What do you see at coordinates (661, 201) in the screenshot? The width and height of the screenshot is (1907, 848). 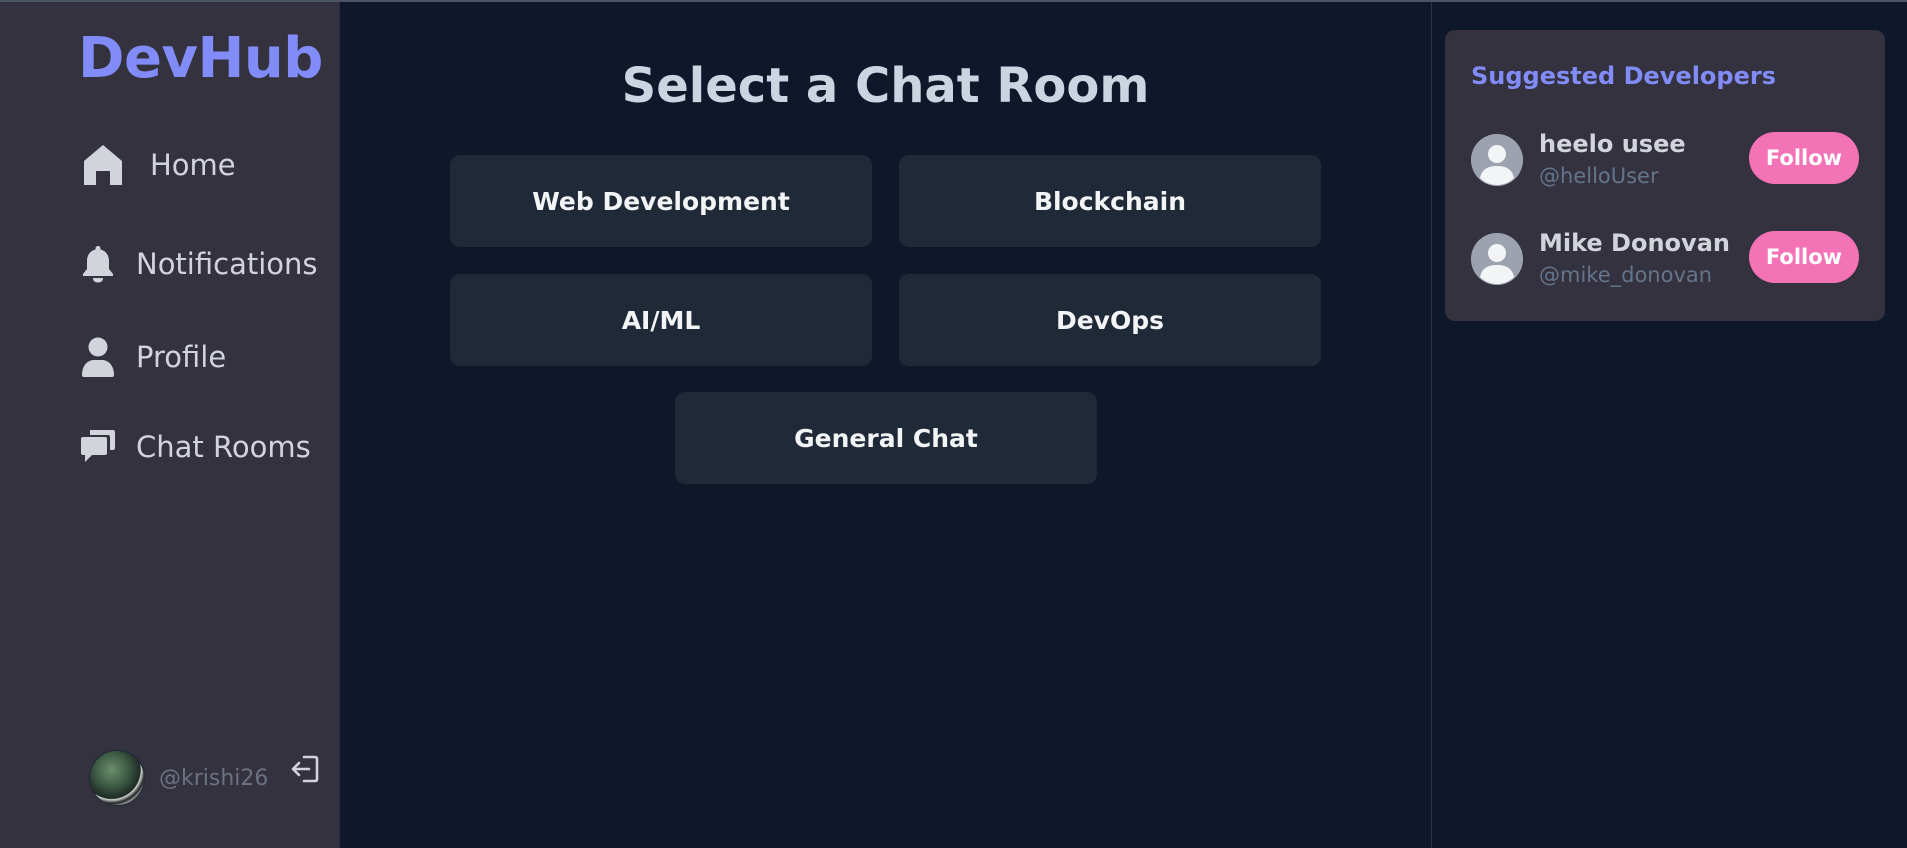 I see `room-button-web-development: Web Development` at bounding box center [661, 201].